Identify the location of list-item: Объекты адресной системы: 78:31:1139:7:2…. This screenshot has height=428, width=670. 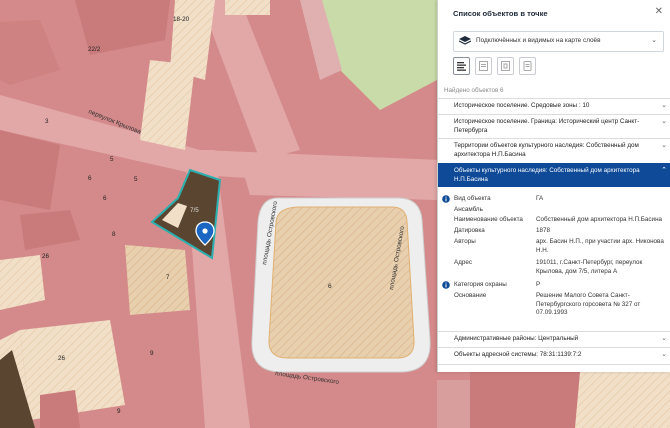
(554, 356).